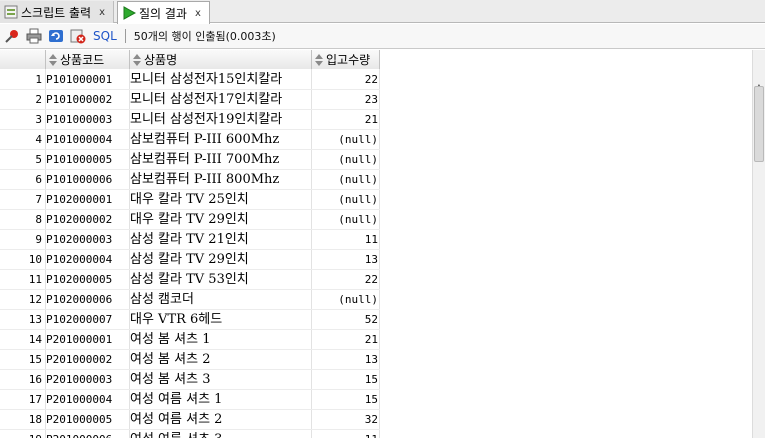  I want to click on row-number: 16, so click(35, 379).